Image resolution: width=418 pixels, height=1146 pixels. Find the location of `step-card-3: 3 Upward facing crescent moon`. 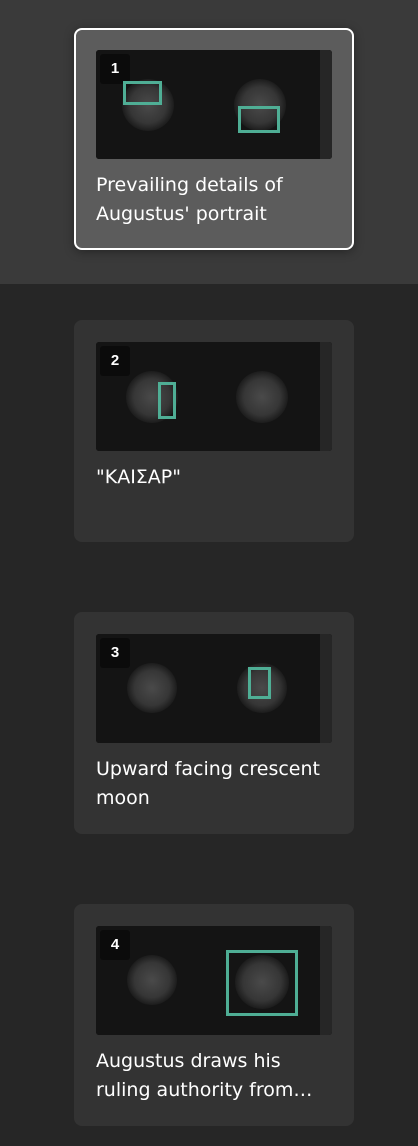

step-card-3: 3 Upward facing crescent moon is located at coordinates (214, 723).